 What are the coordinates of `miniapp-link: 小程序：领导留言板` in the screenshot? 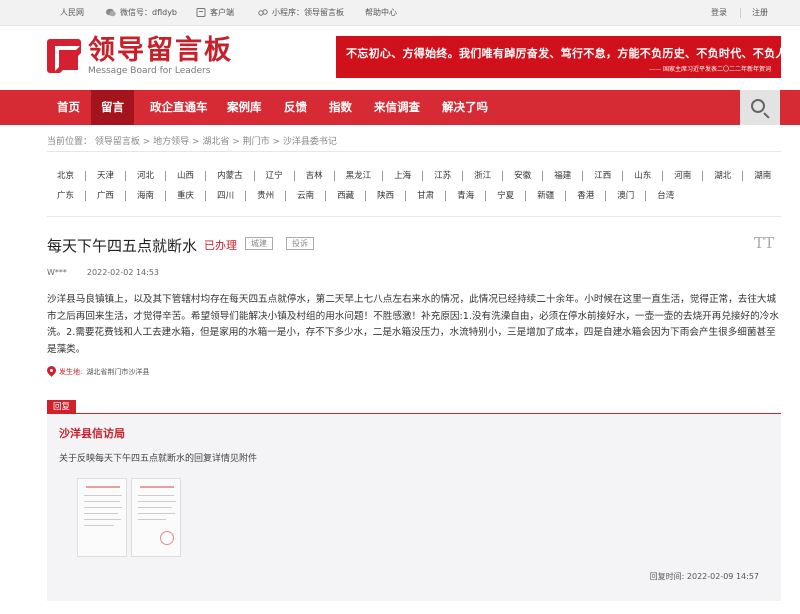 It's located at (301, 12).